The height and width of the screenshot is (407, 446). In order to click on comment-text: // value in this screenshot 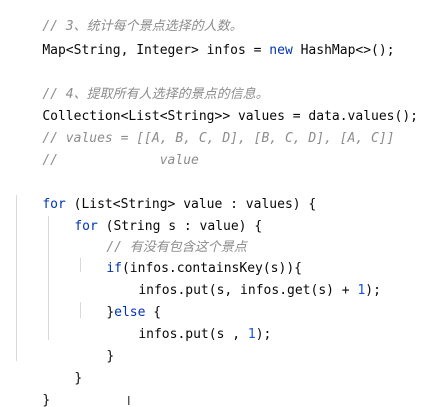, I will do `click(120, 160)`.